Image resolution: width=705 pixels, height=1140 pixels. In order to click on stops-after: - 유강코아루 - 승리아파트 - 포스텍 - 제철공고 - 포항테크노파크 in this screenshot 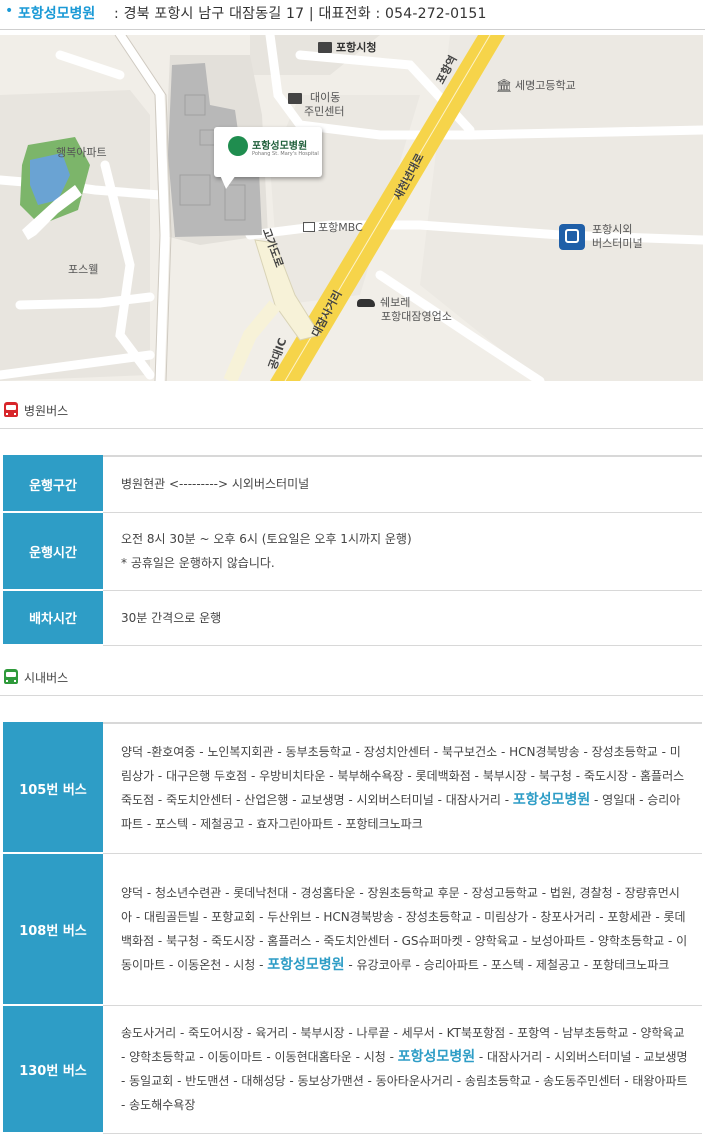, I will do `click(507, 965)`.